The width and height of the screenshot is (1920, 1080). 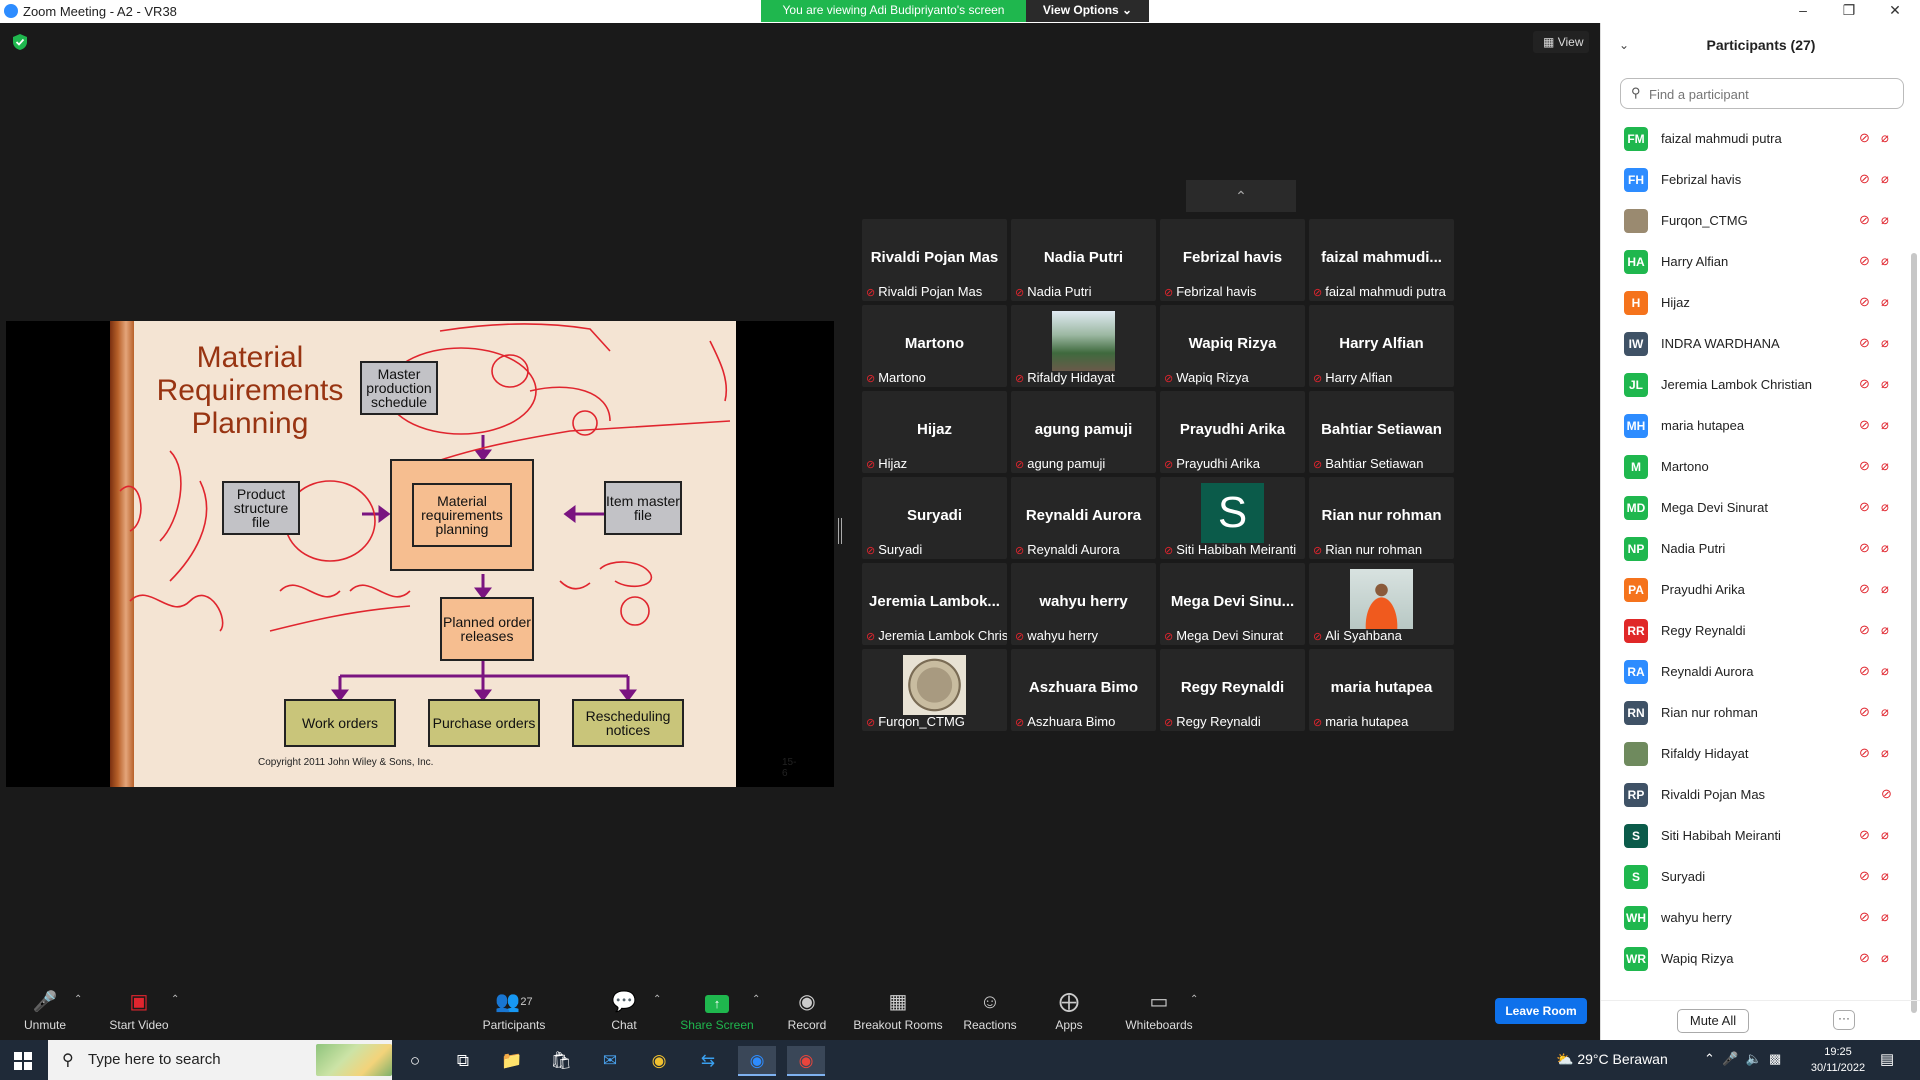 I want to click on video-tile: ⊘ Ali Syahbana, so click(x=1381, y=604).